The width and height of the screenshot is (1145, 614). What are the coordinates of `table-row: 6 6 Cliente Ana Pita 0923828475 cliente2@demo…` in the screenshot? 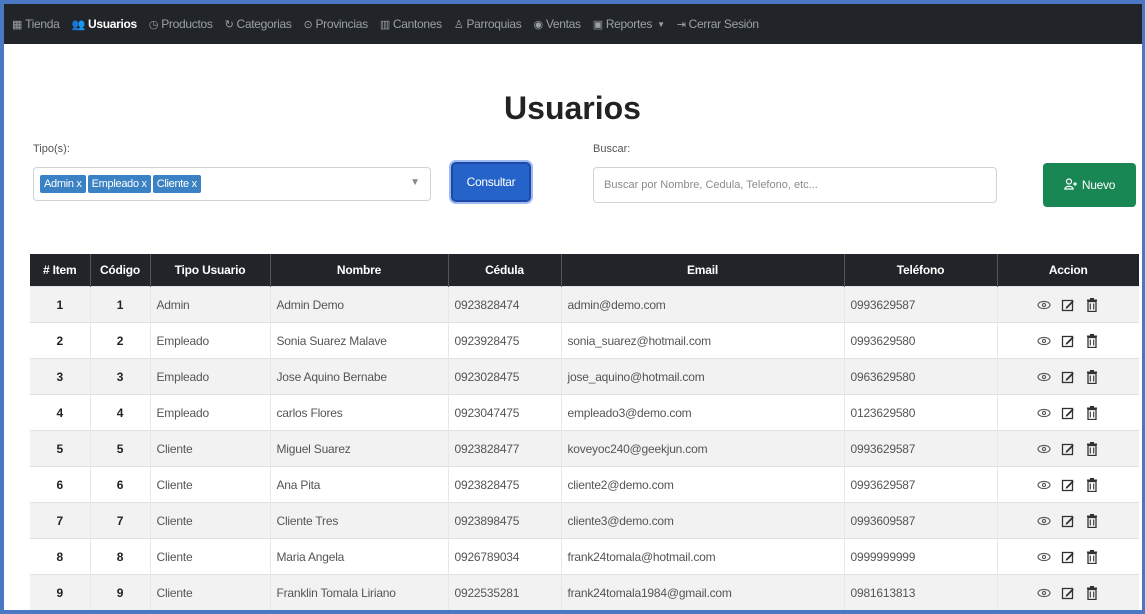 It's located at (584, 484).